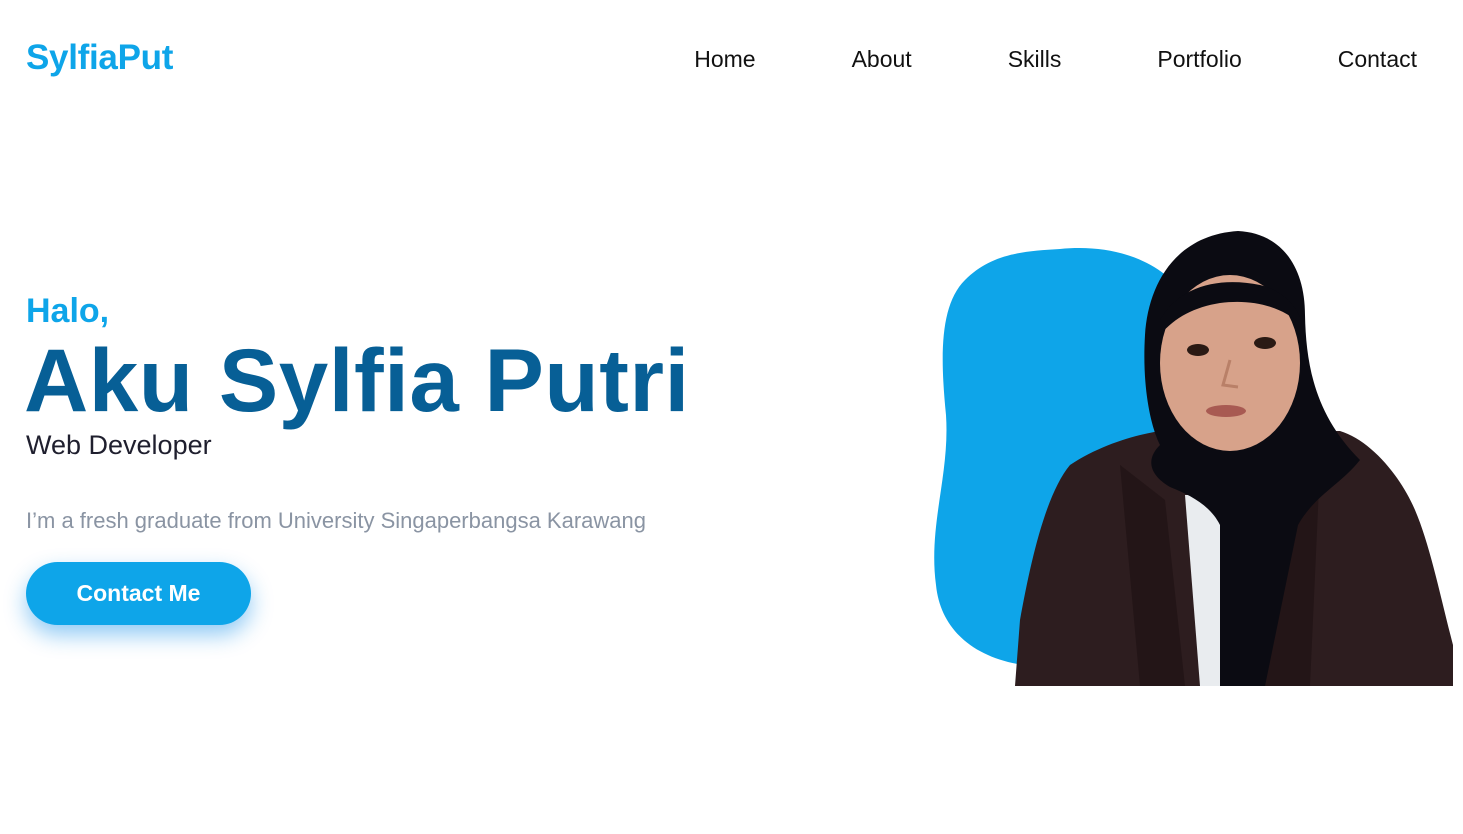 This screenshot has width=1463, height=834. What do you see at coordinates (882, 59) in the screenshot?
I see `nav-about-link: About` at bounding box center [882, 59].